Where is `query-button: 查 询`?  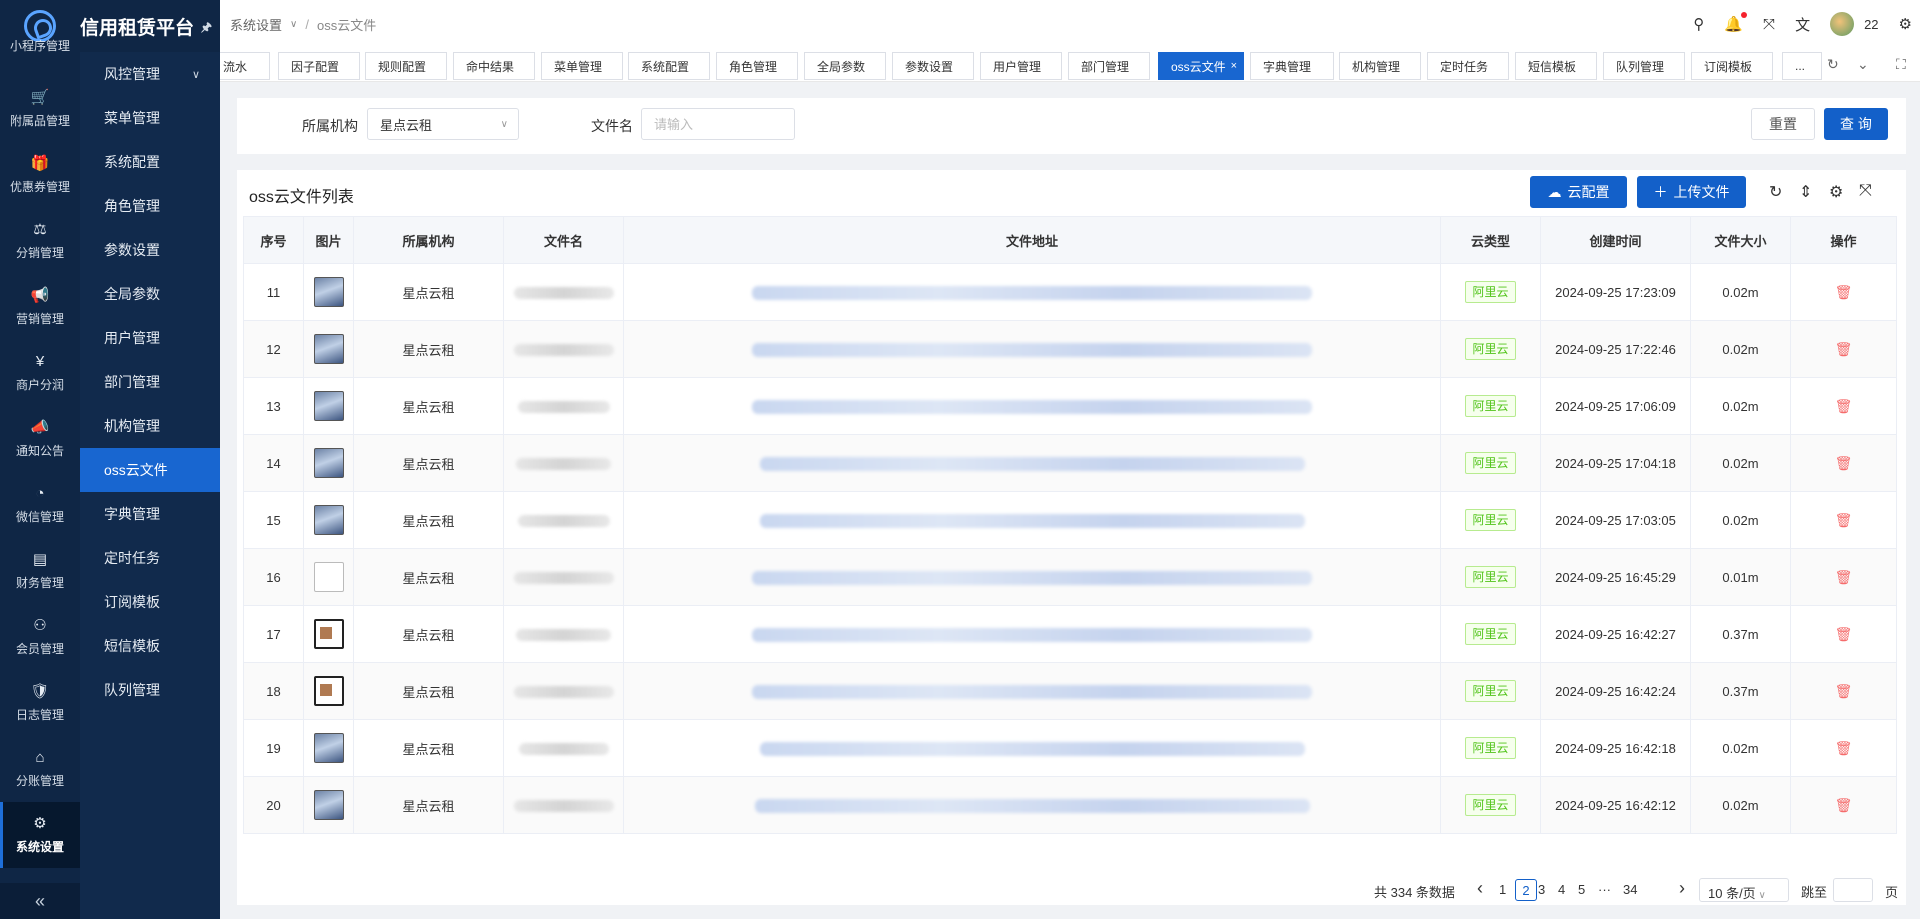 query-button: 查 询 is located at coordinates (1856, 124).